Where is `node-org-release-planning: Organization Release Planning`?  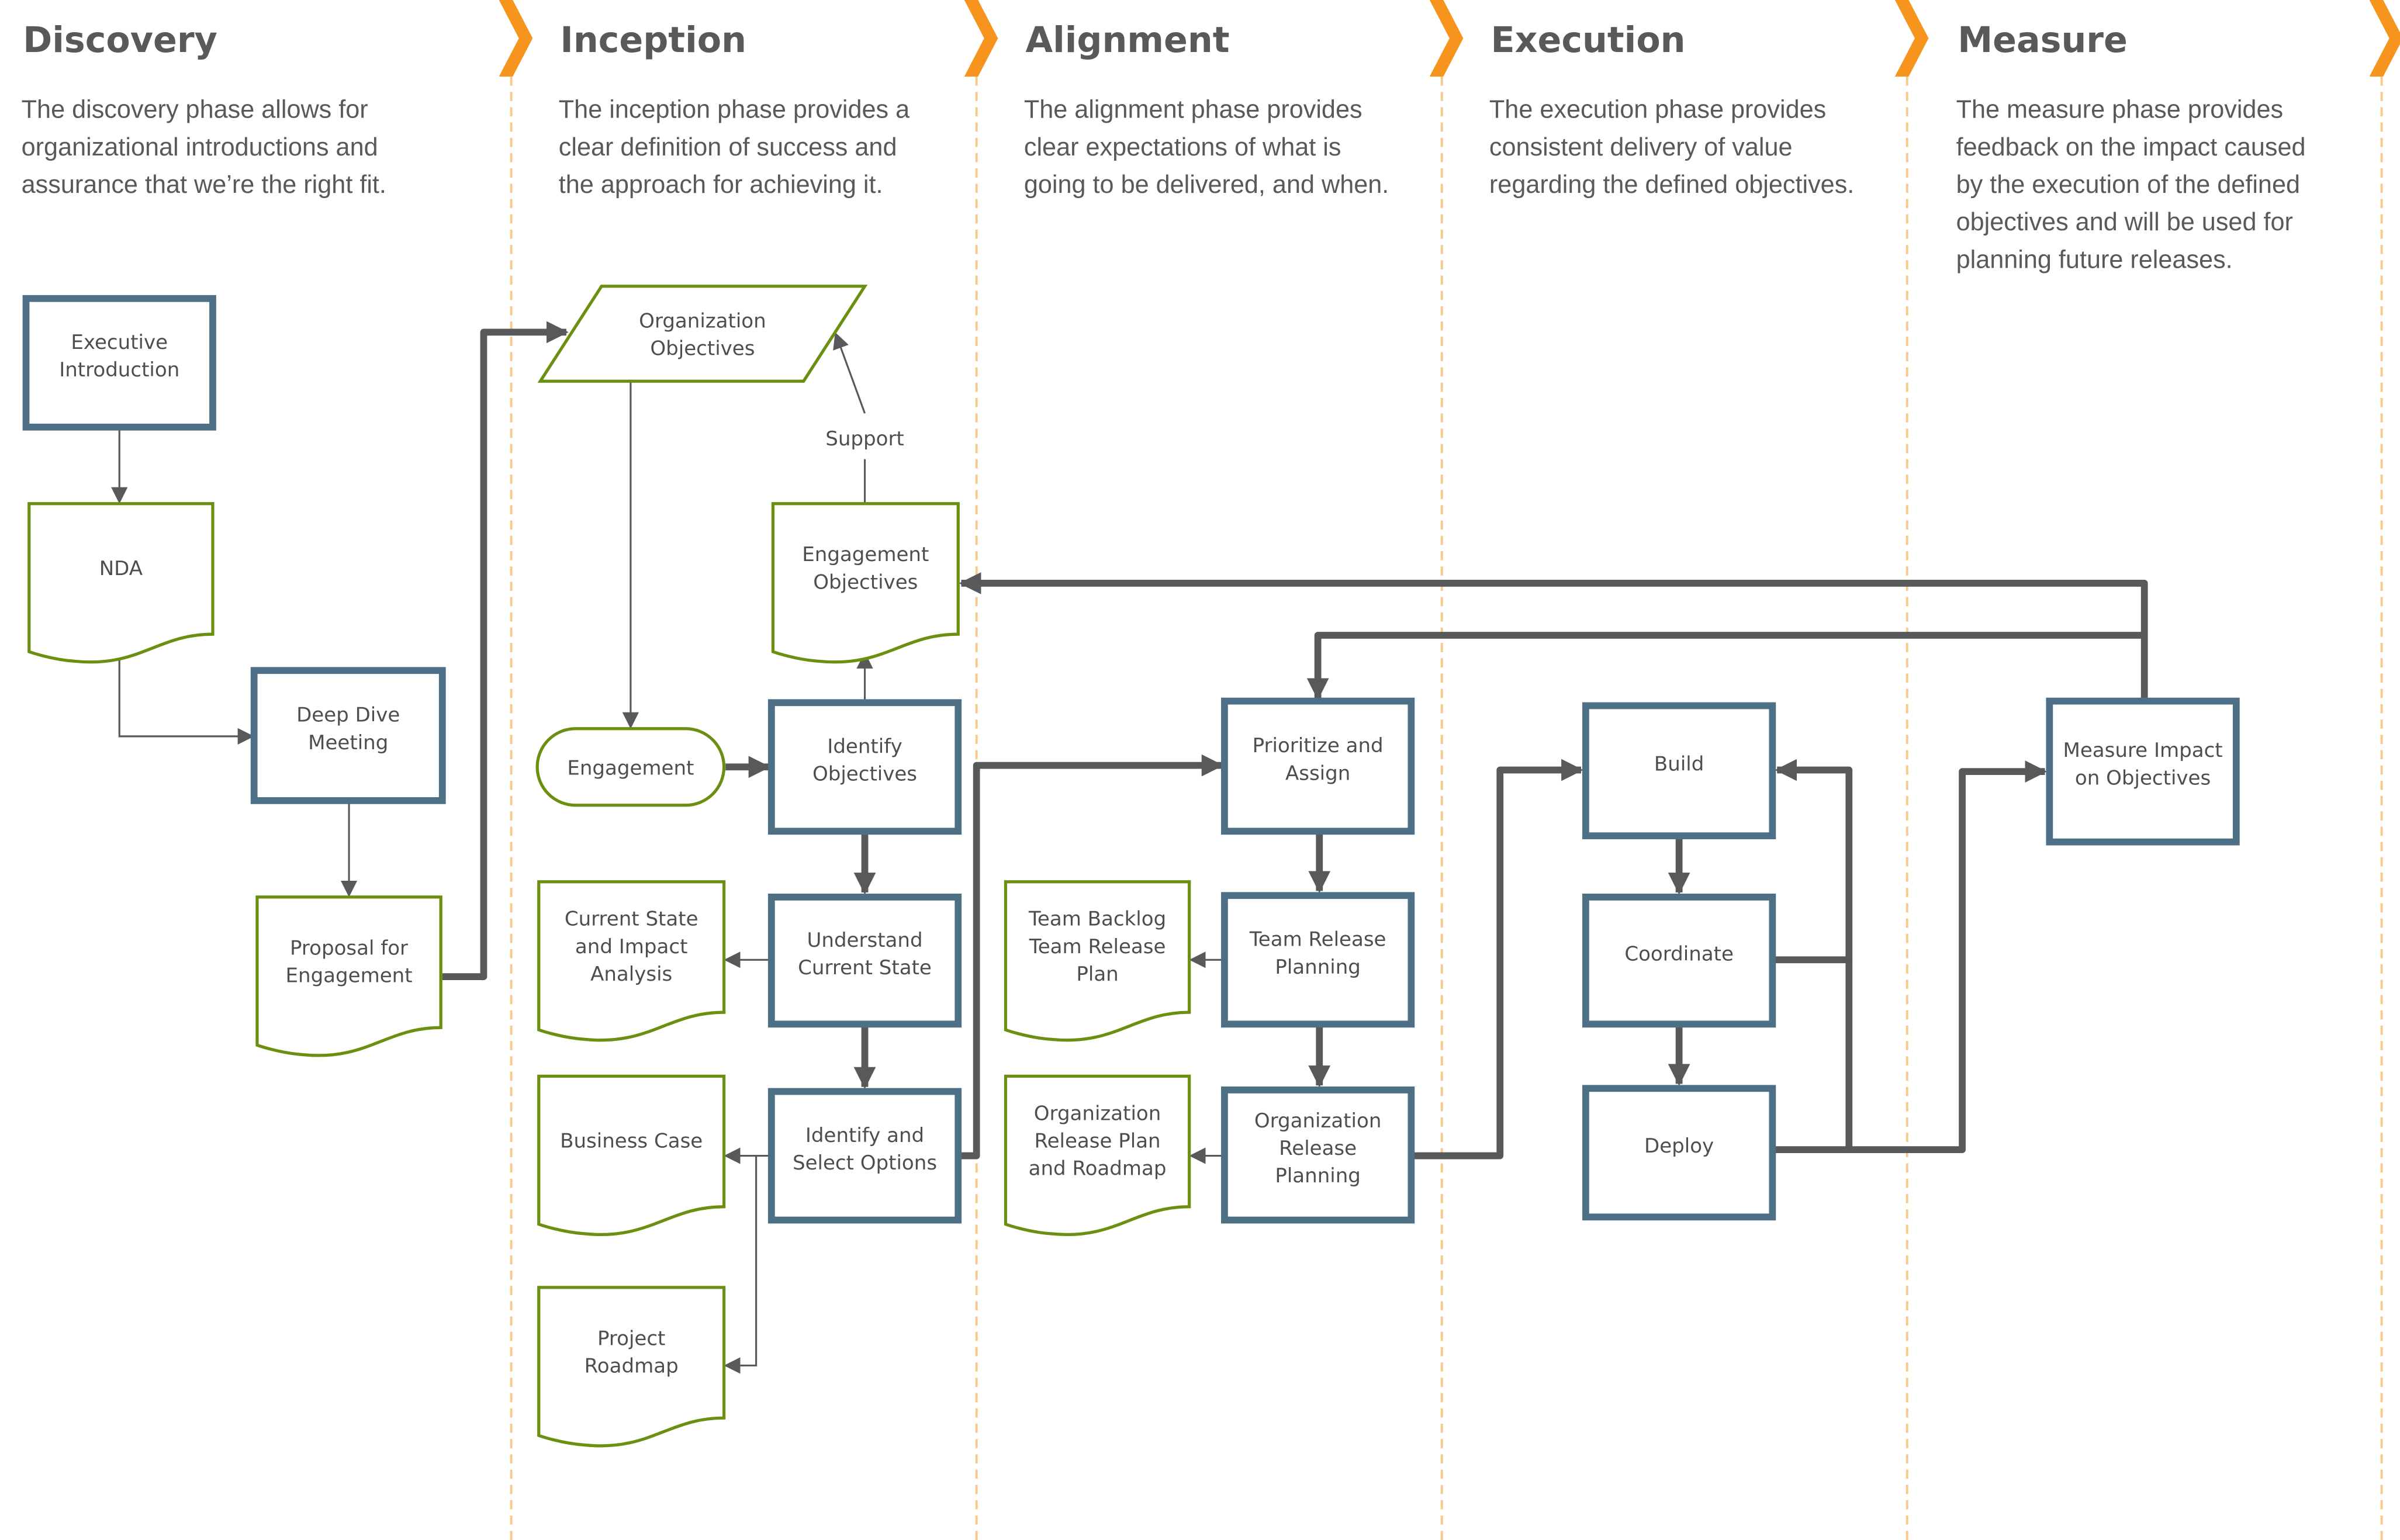
node-org-release-planning: Organization Release Planning is located at coordinates (1318, 1155).